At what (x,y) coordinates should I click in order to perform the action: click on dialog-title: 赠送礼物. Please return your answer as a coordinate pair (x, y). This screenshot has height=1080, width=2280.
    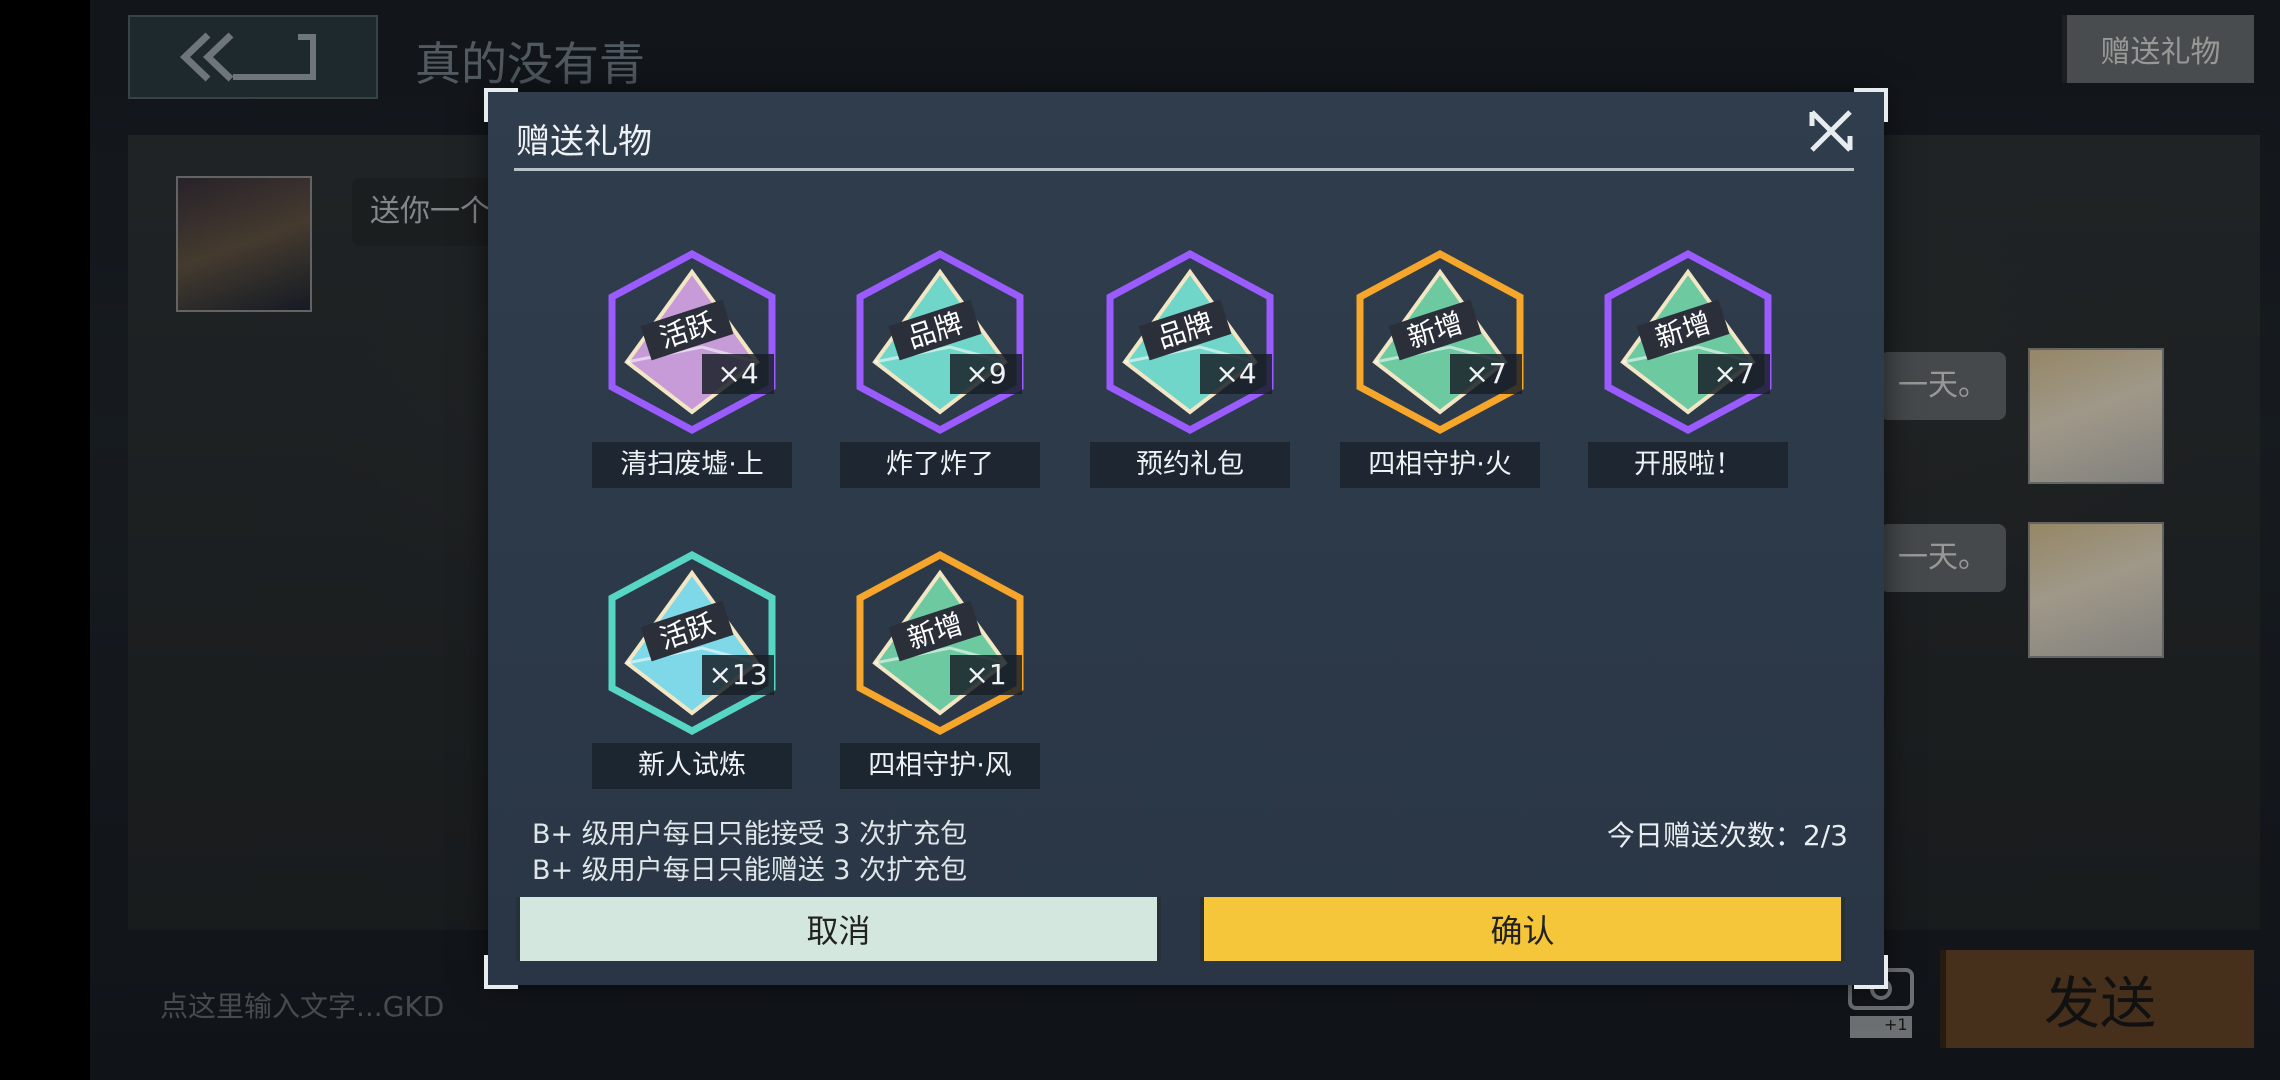
    Looking at the image, I should click on (584, 142).